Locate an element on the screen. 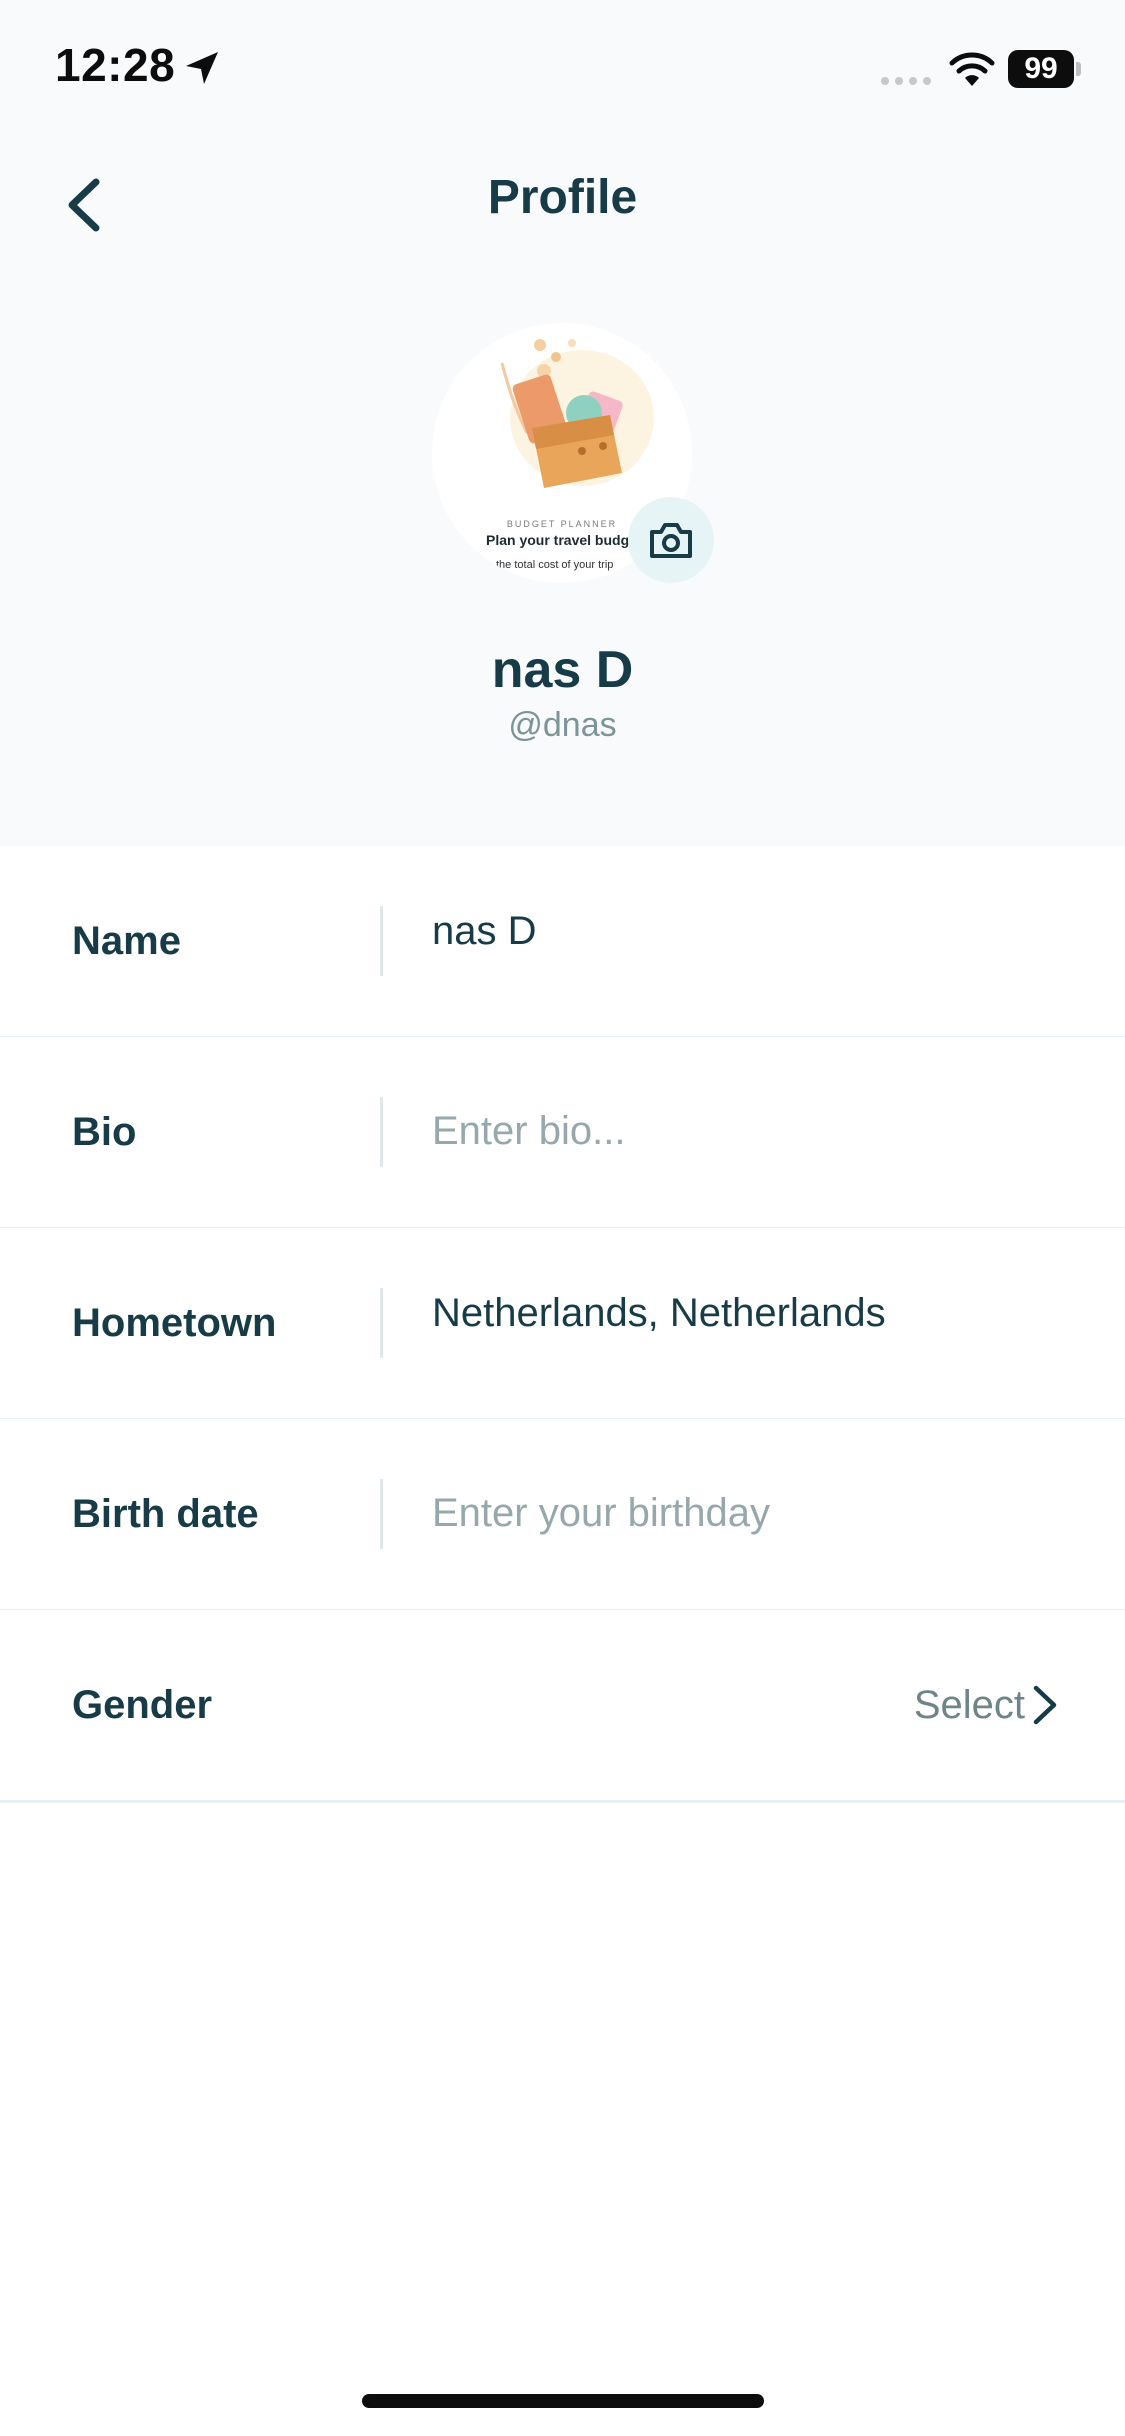 Image resolution: width=1125 pixels, height=2436 pixels. profile-display-name: nas D is located at coordinates (562, 670).